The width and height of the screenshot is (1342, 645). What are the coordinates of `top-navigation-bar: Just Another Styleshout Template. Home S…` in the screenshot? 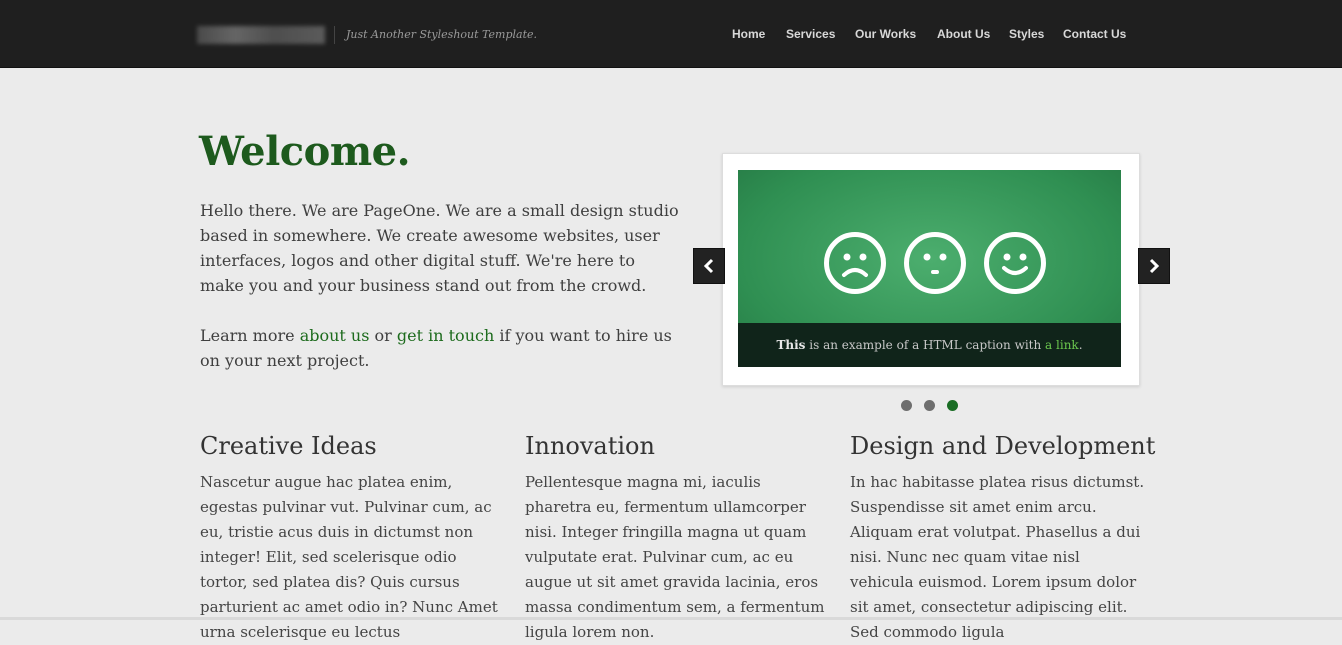 It's located at (671, 34).